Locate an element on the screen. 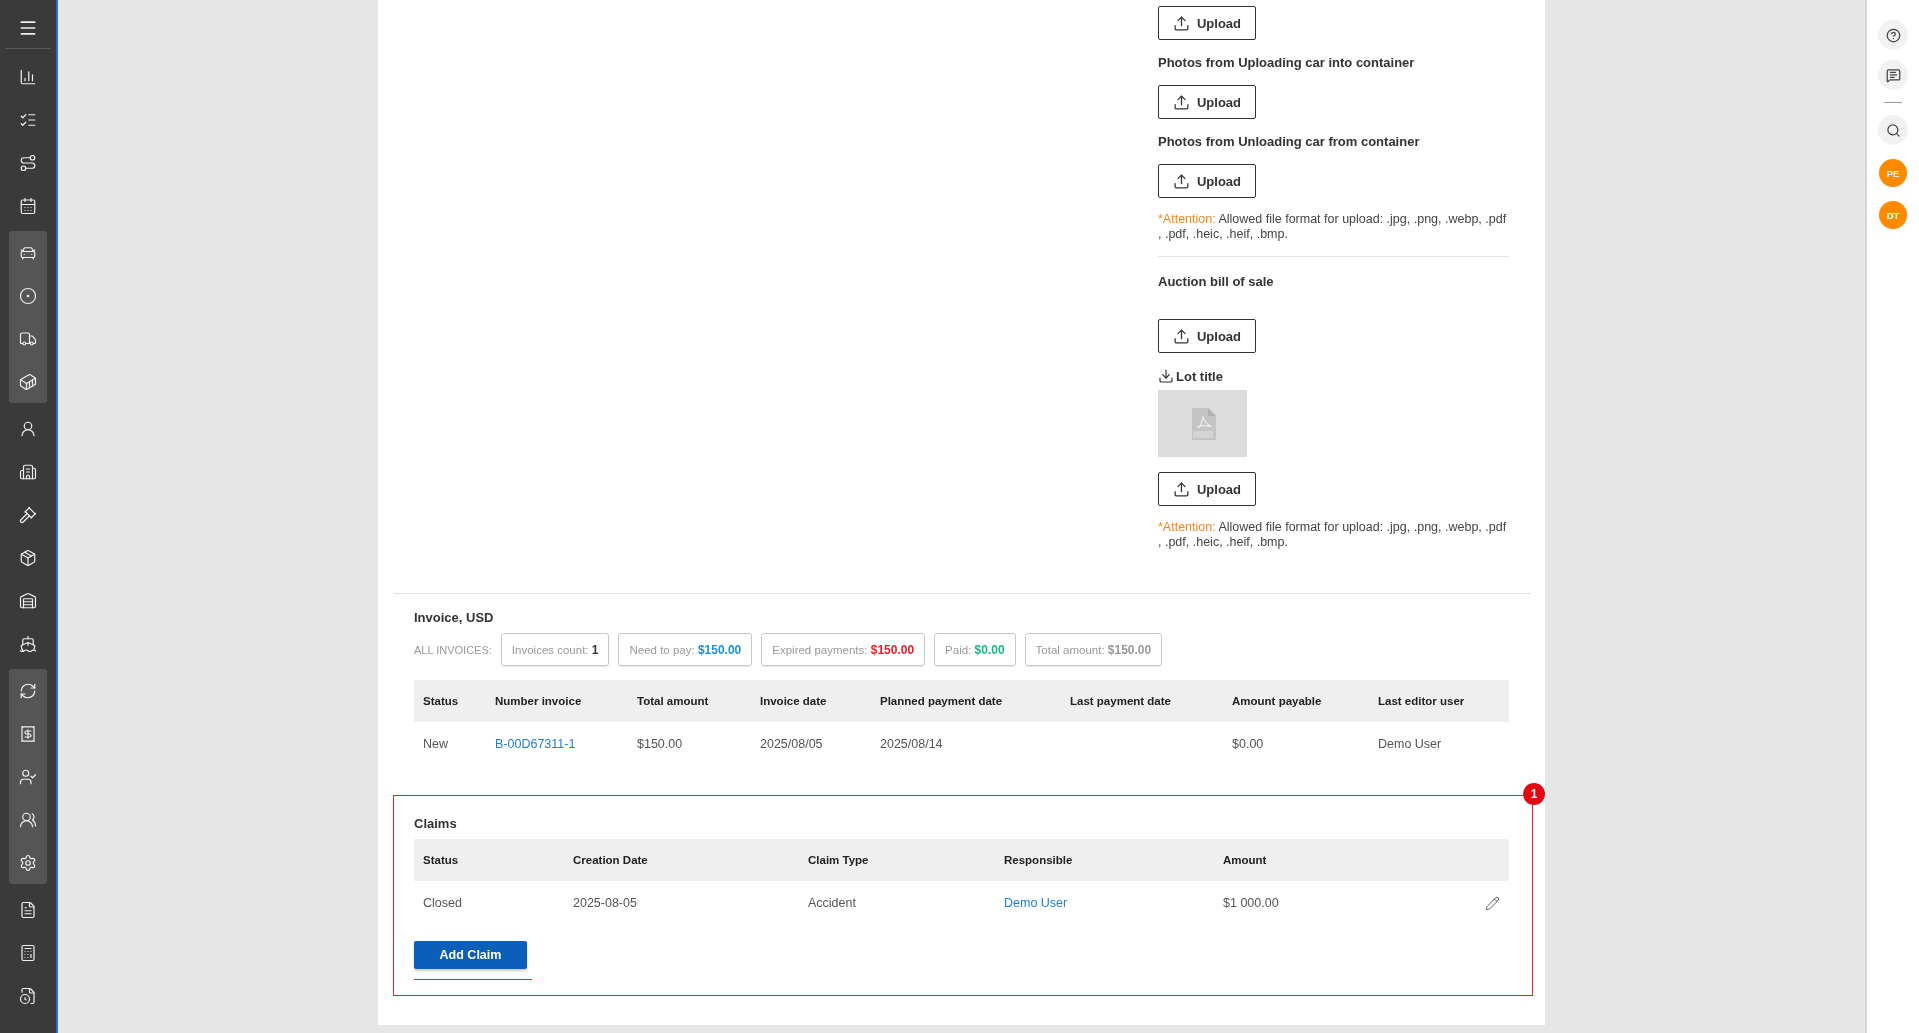 The image size is (1919, 1033). section-title: Invoice, USD is located at coordinates (454, 617).